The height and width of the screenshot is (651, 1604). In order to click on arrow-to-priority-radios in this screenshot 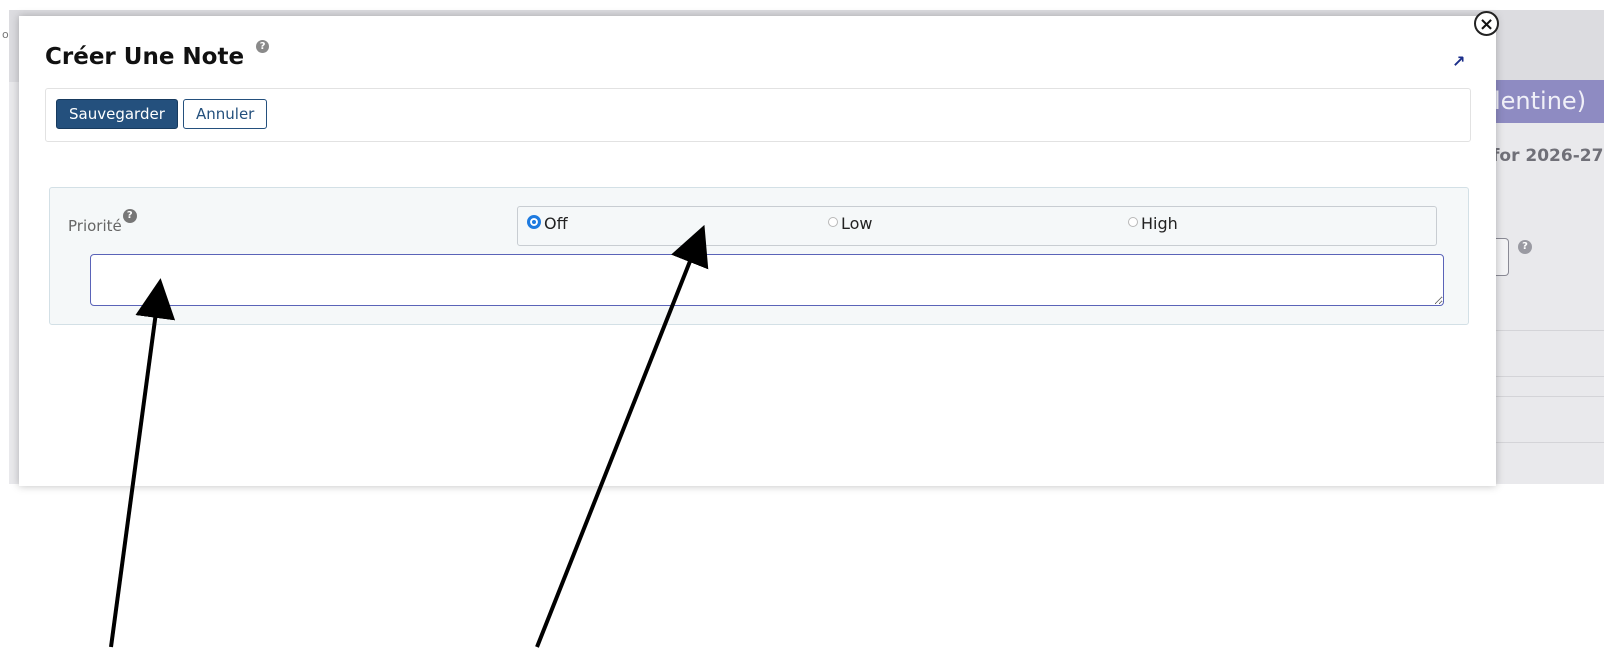, I will do `click(622, 436)`.